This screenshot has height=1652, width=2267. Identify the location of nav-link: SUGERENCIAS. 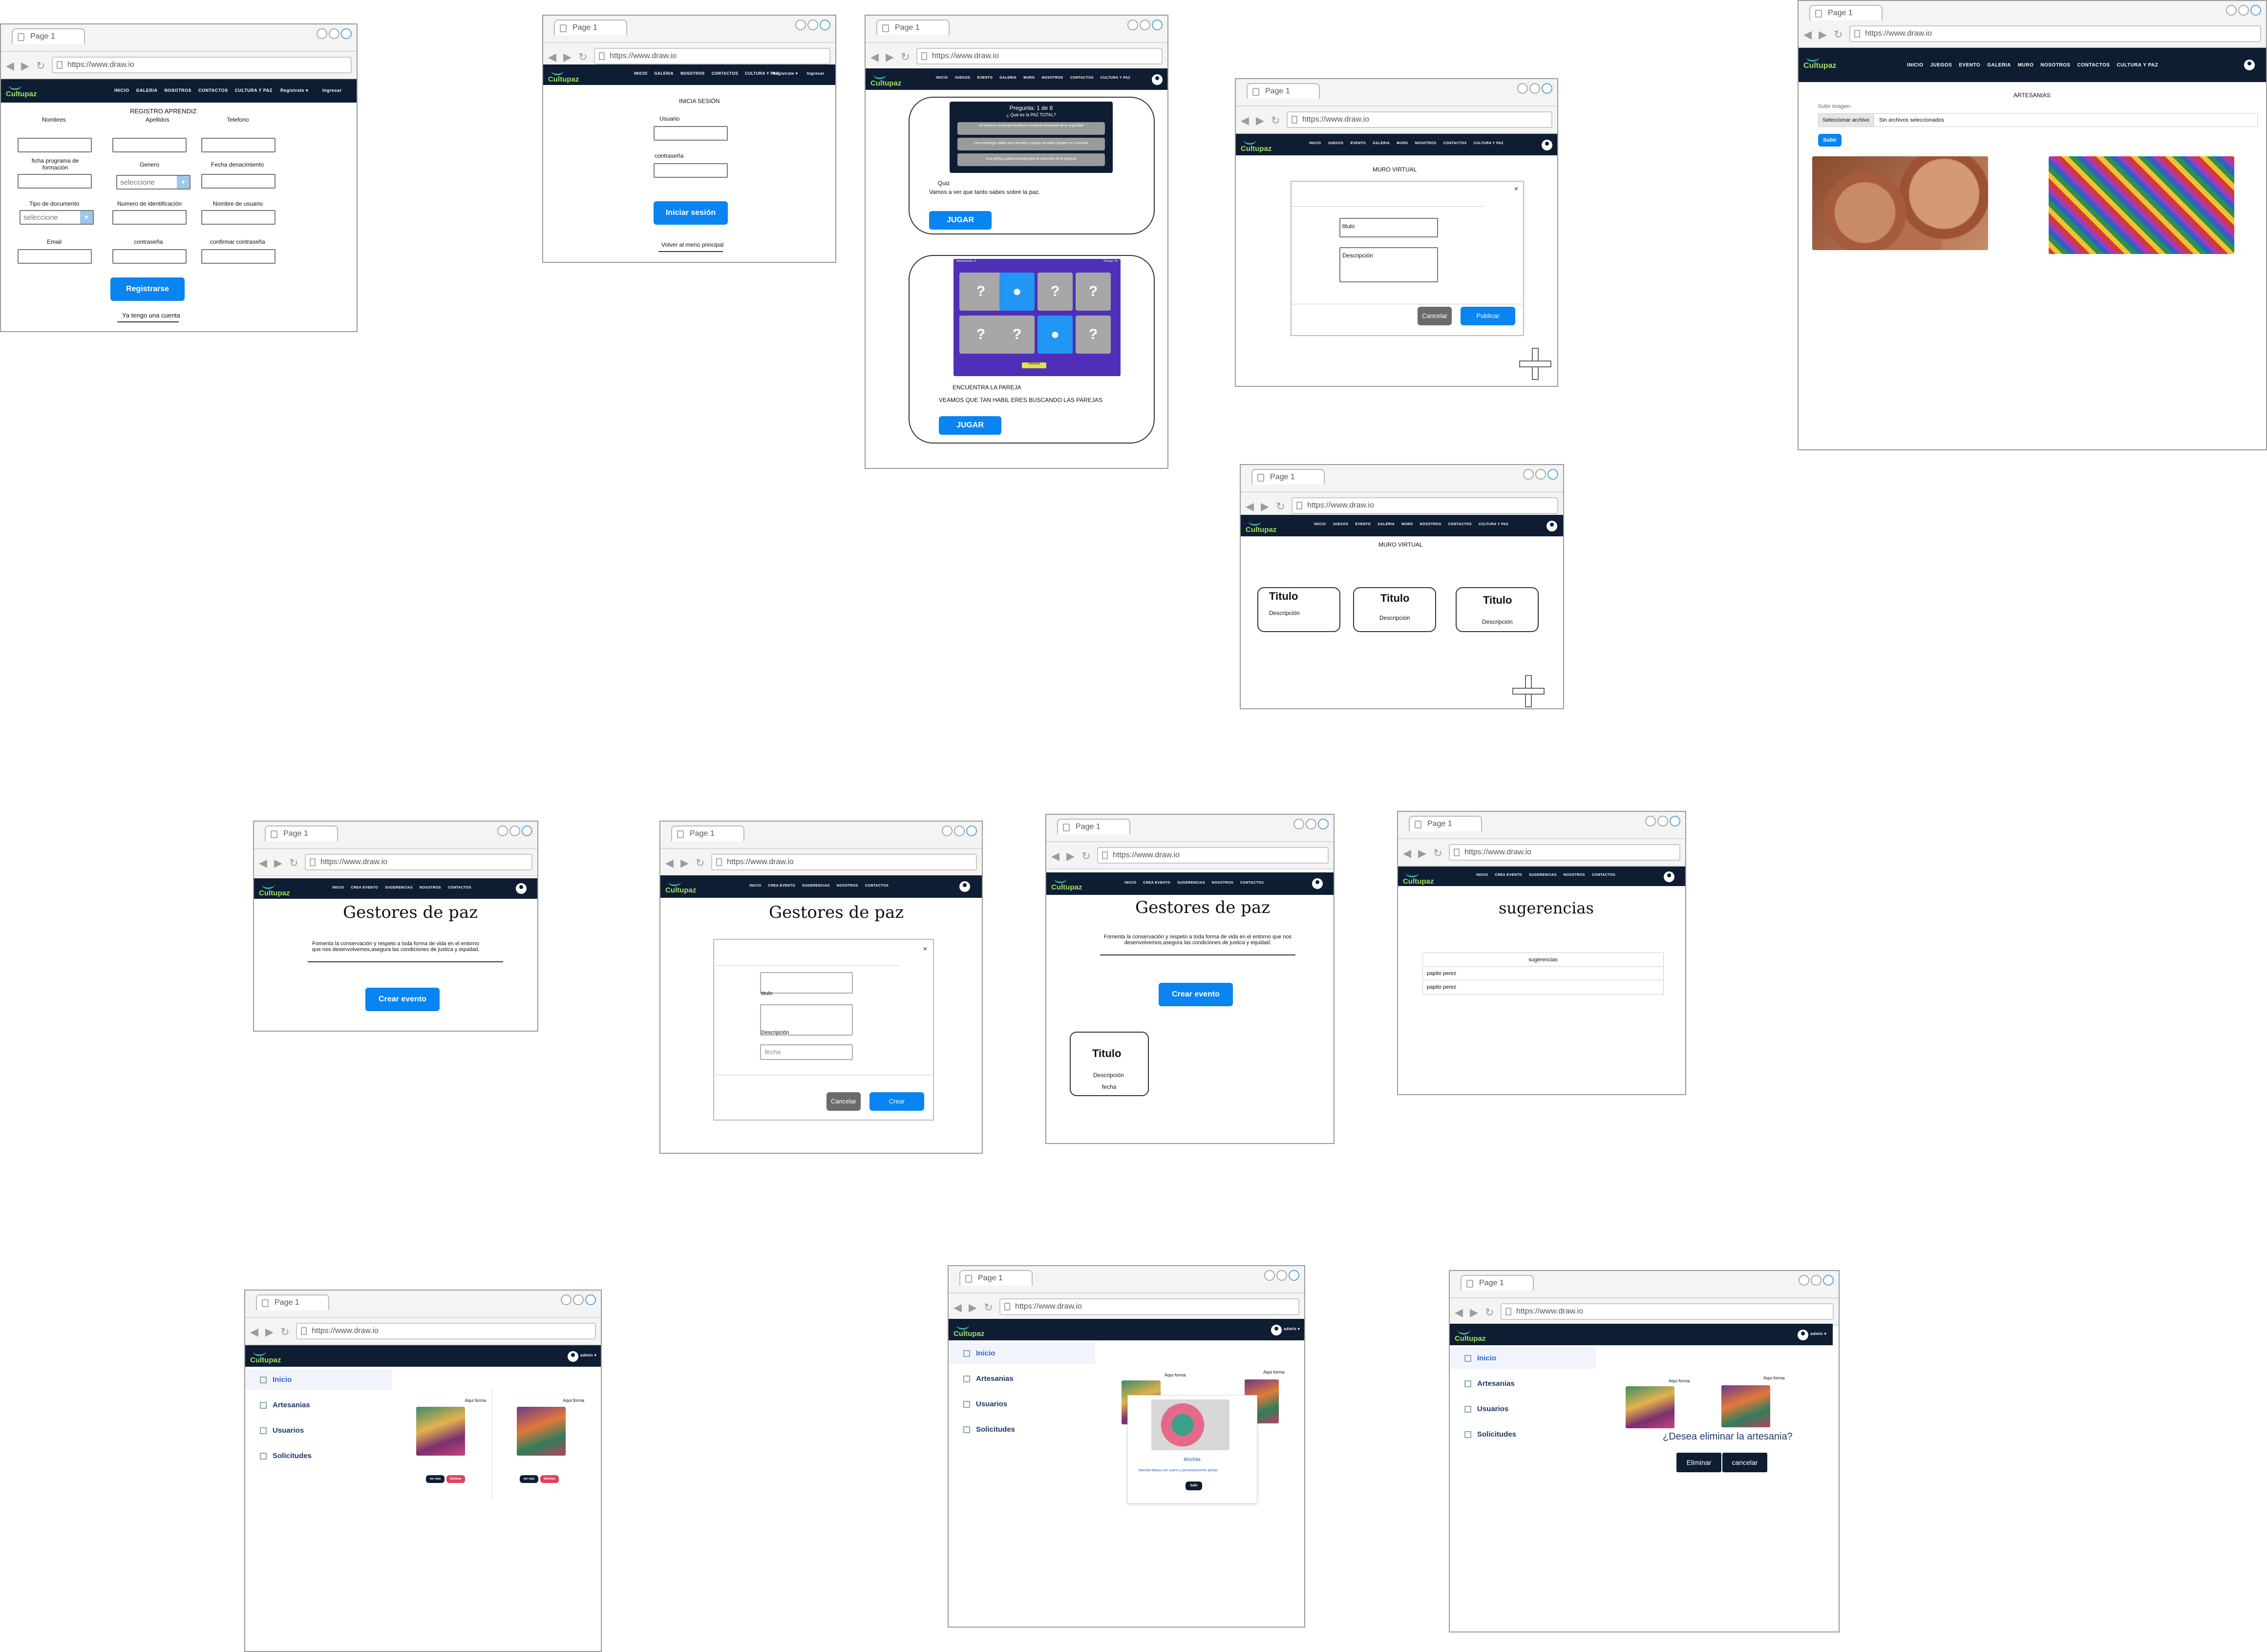
(399, 888).